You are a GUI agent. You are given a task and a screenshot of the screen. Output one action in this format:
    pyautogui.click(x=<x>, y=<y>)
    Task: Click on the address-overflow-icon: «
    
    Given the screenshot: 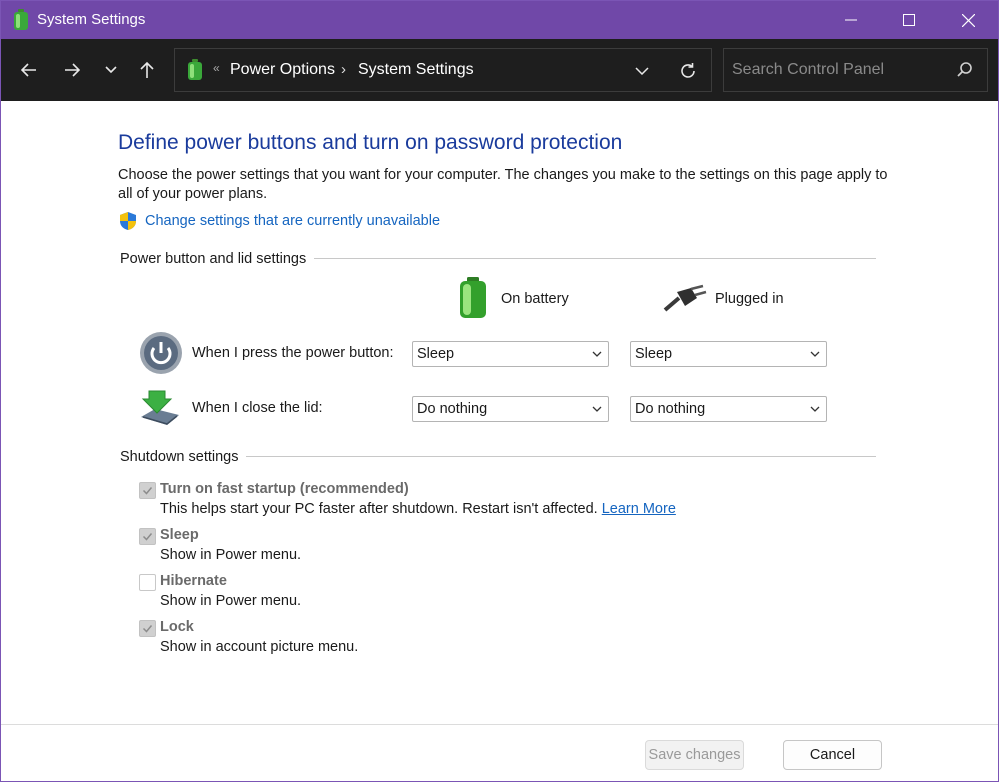 What is the action you would take?
    pyautogui.click(x=216, y=68)
    